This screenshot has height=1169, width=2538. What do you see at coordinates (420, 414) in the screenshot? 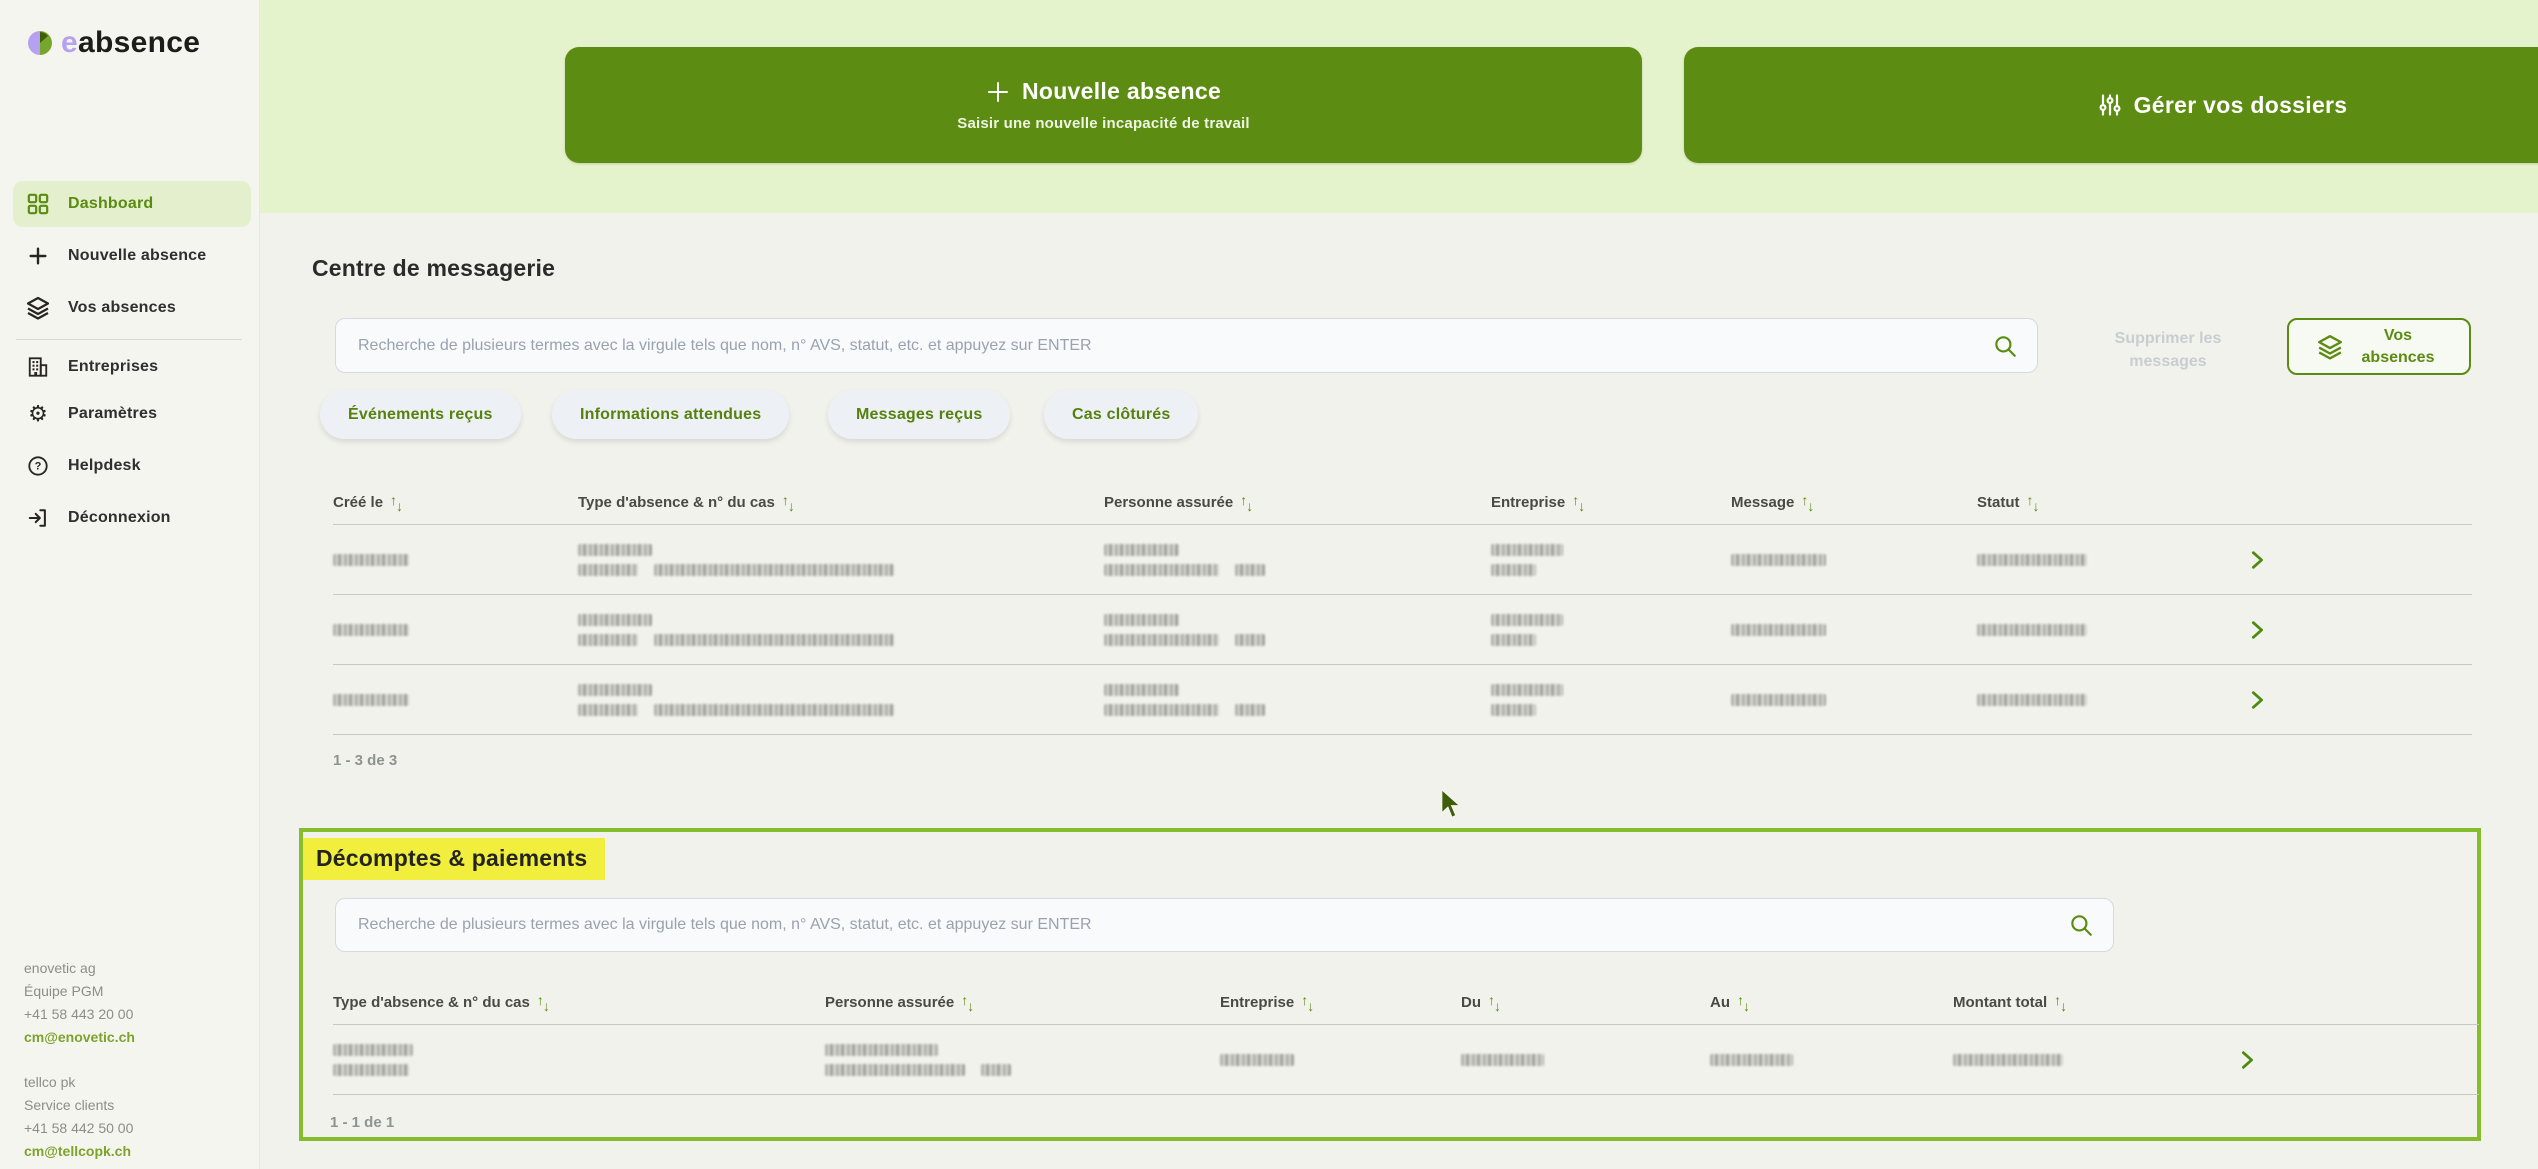
I see `filter-evenements-recus: Événements reçus` at bounding box center [420, 414].